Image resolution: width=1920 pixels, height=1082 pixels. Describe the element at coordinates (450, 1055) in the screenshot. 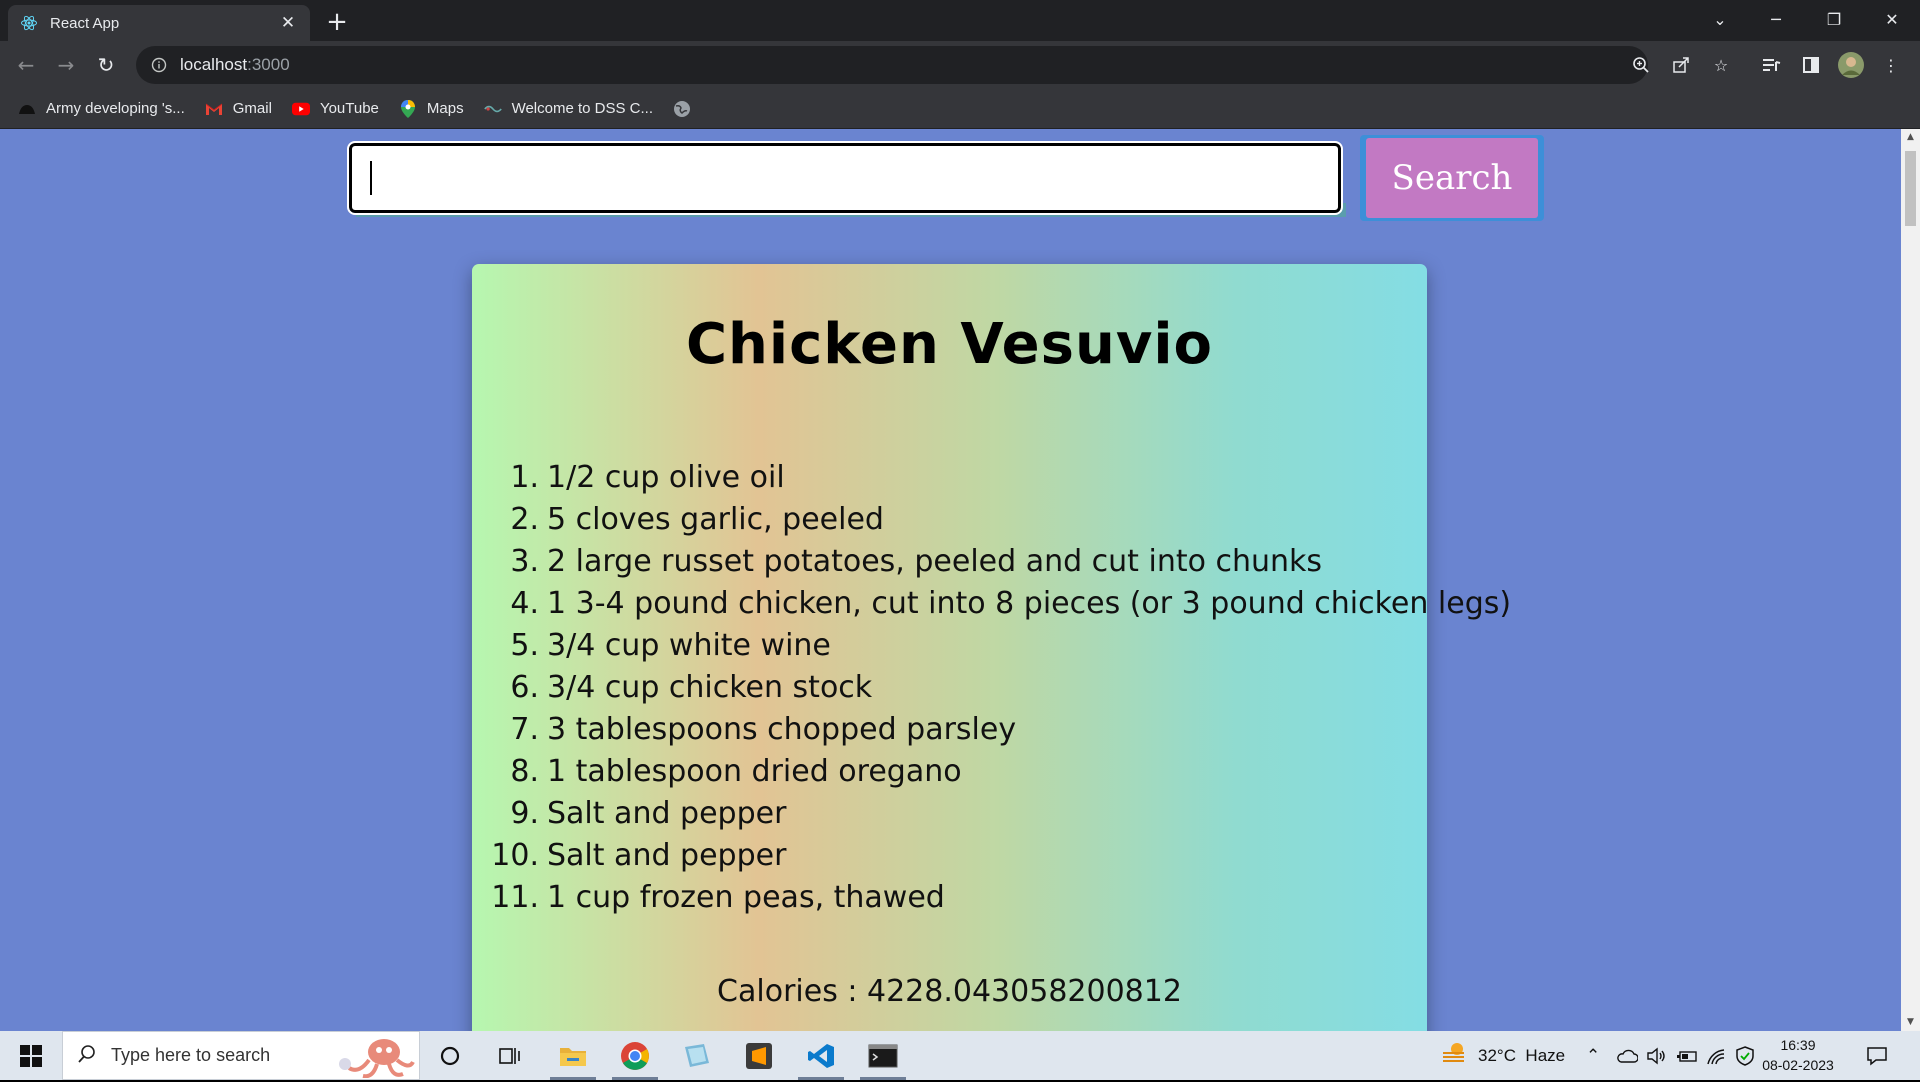

I see `cortana-icon` at that location.